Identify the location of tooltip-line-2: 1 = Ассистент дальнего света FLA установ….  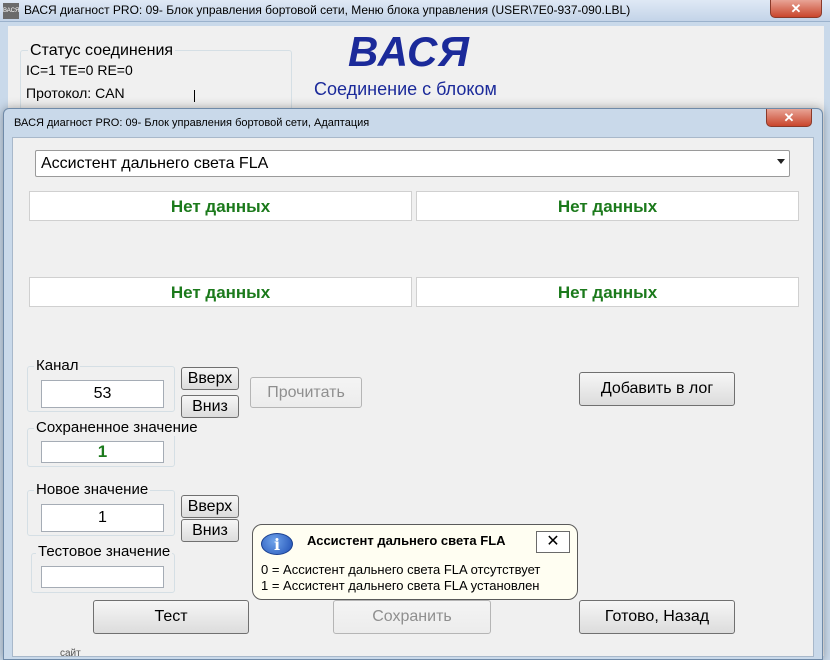
(400, 585).